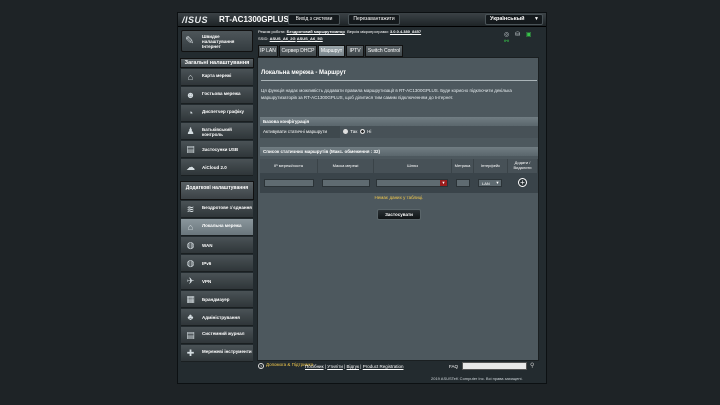  I want to click on help-icon: ?, so click(261, 366).